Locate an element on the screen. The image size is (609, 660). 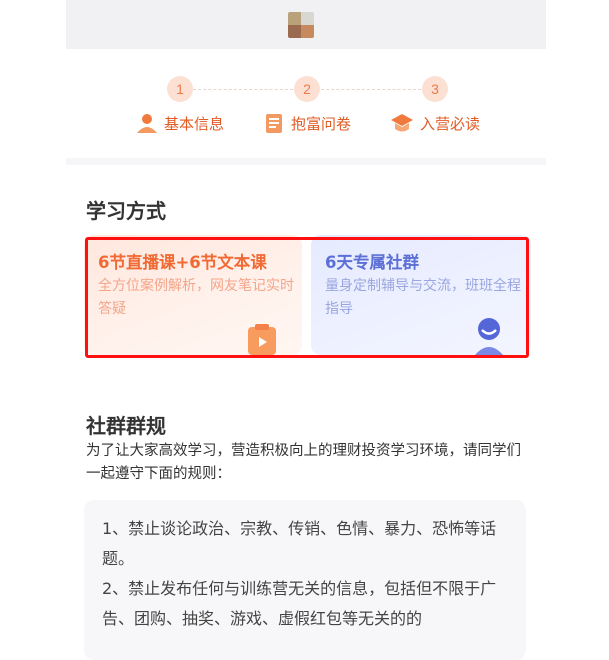
avatar is located at coordinates (301, 25).